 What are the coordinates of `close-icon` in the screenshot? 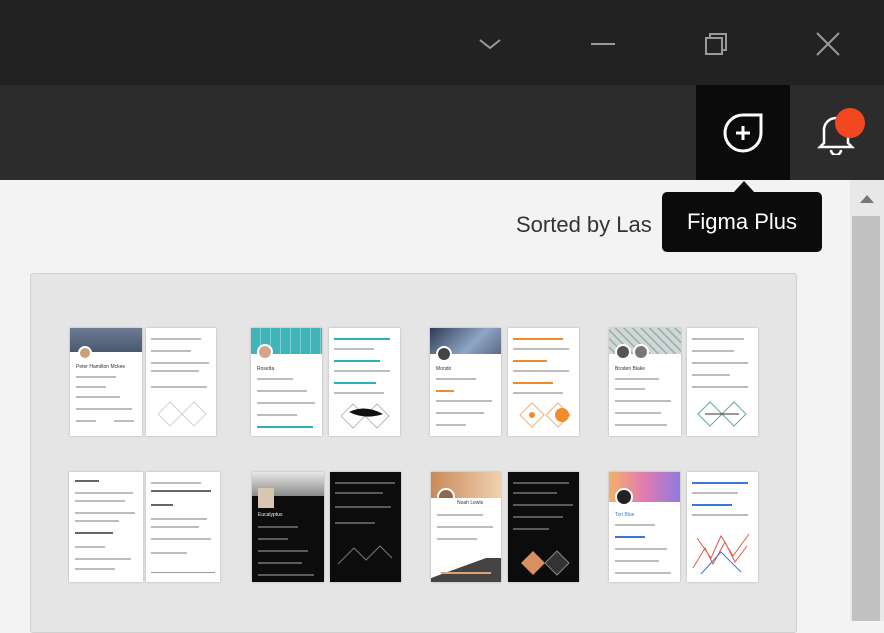 It's located at (828, 44).